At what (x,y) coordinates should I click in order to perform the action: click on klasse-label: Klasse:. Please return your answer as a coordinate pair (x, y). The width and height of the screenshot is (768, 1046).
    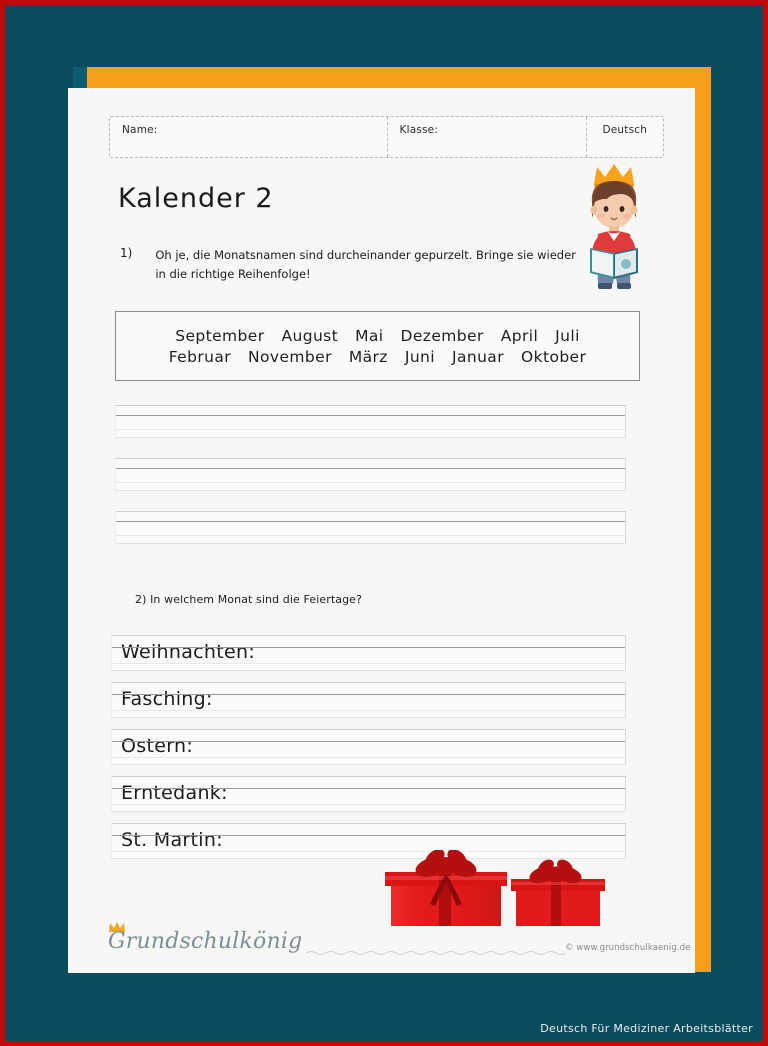
    Looking at the image, I should click on (419, 130).